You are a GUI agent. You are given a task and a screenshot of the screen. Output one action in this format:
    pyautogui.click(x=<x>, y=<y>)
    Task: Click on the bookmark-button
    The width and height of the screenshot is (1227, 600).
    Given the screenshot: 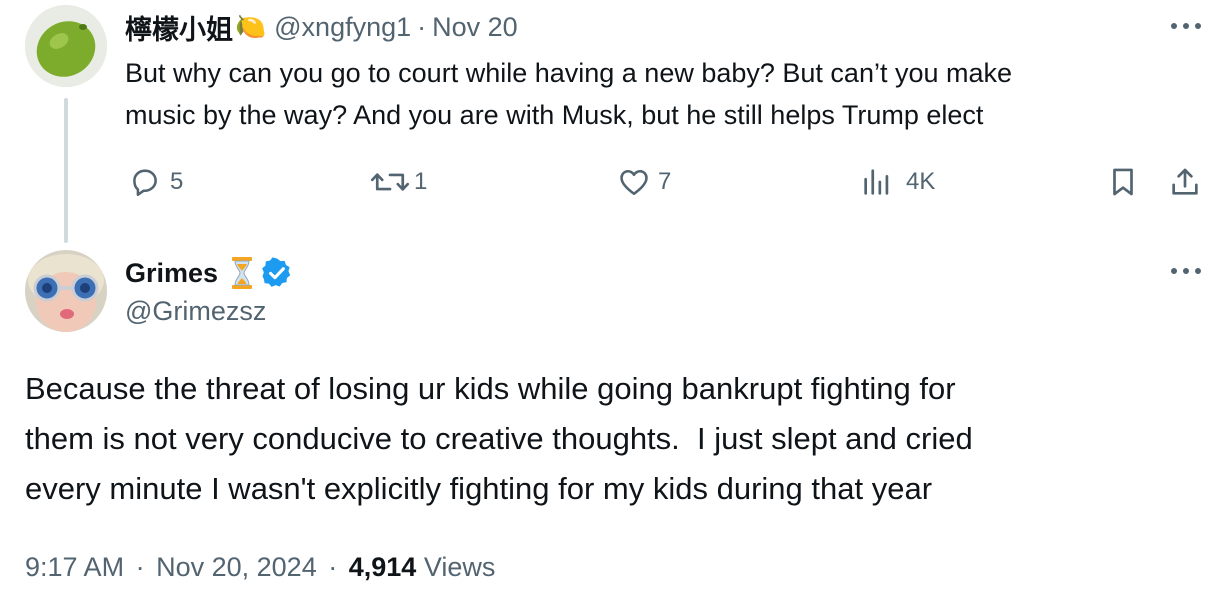 What is the action you would take?
    pyautogui.click(x=1123, y=182)
    